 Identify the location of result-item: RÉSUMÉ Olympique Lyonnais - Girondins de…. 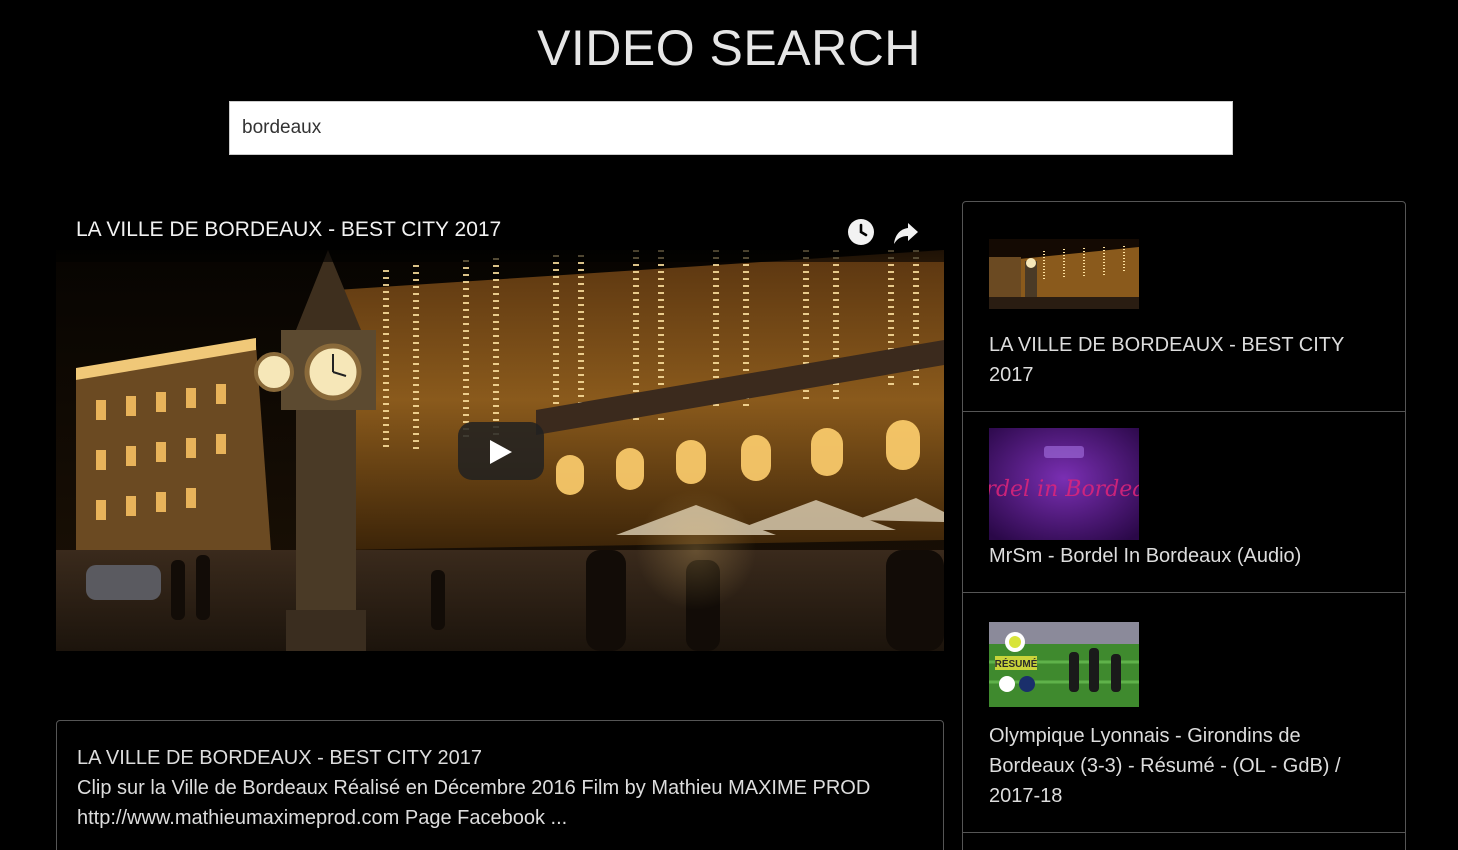
(1184, 713).